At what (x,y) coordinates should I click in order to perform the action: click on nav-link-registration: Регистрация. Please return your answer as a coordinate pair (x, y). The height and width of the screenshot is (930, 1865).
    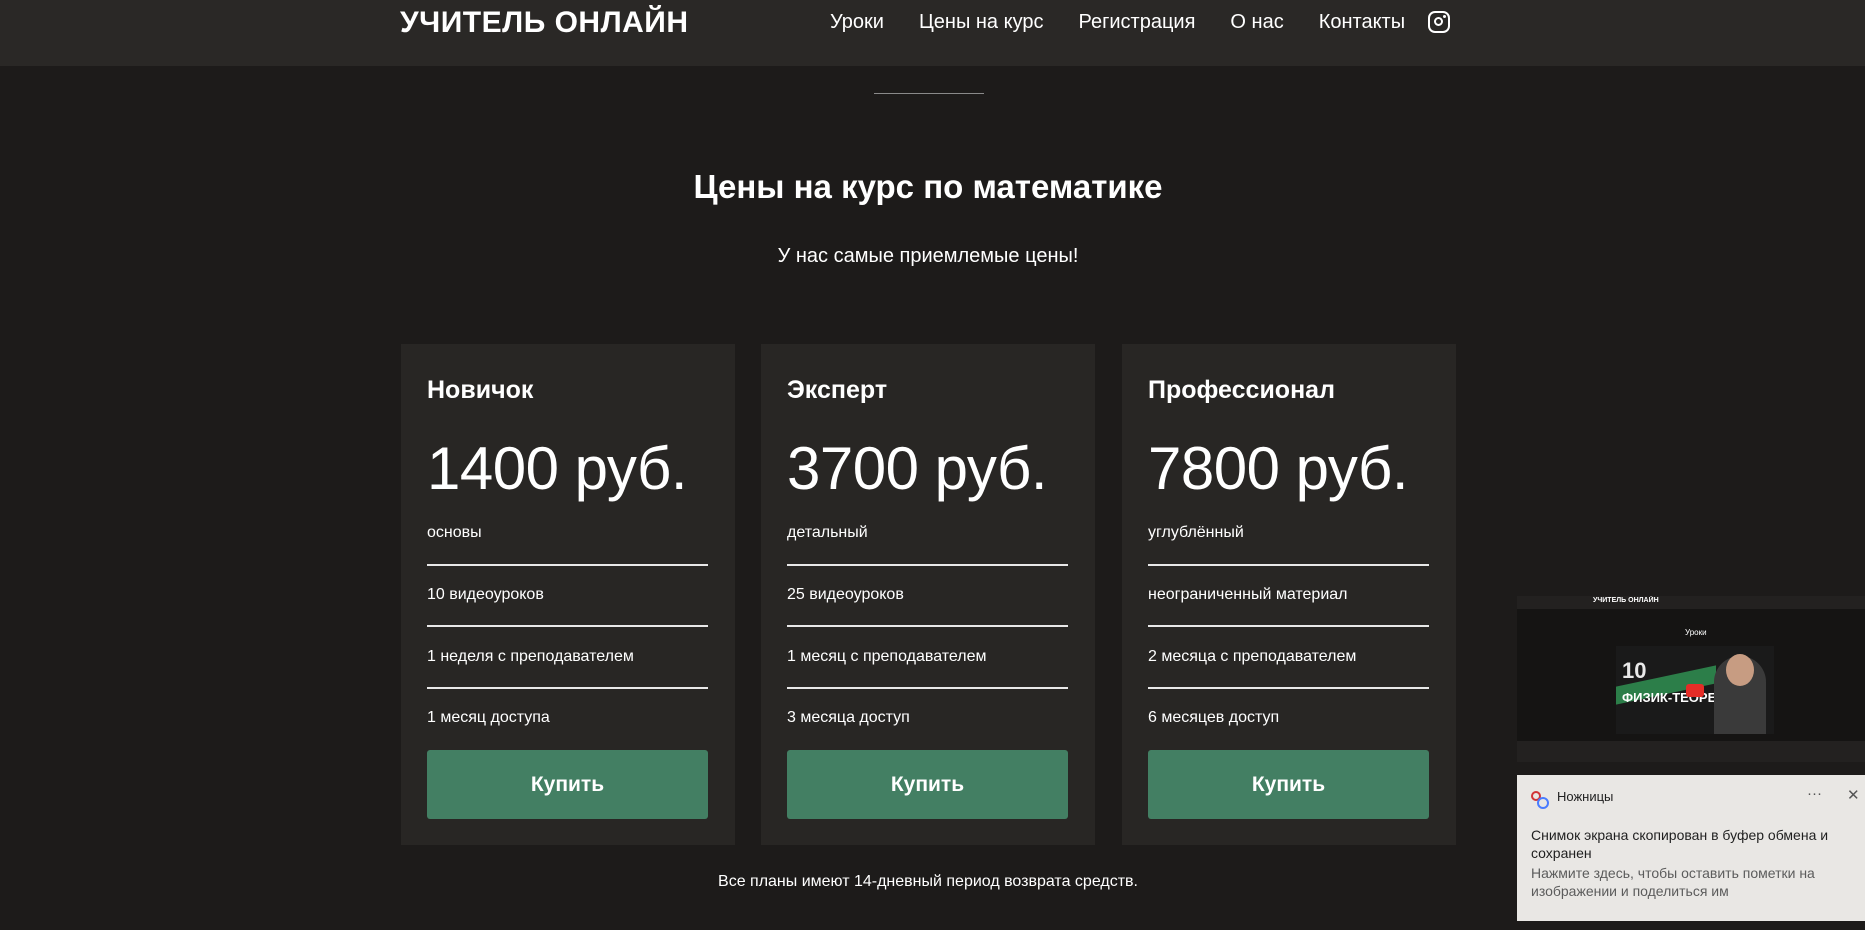
    Looking at the image, I should click on (1136, 22).